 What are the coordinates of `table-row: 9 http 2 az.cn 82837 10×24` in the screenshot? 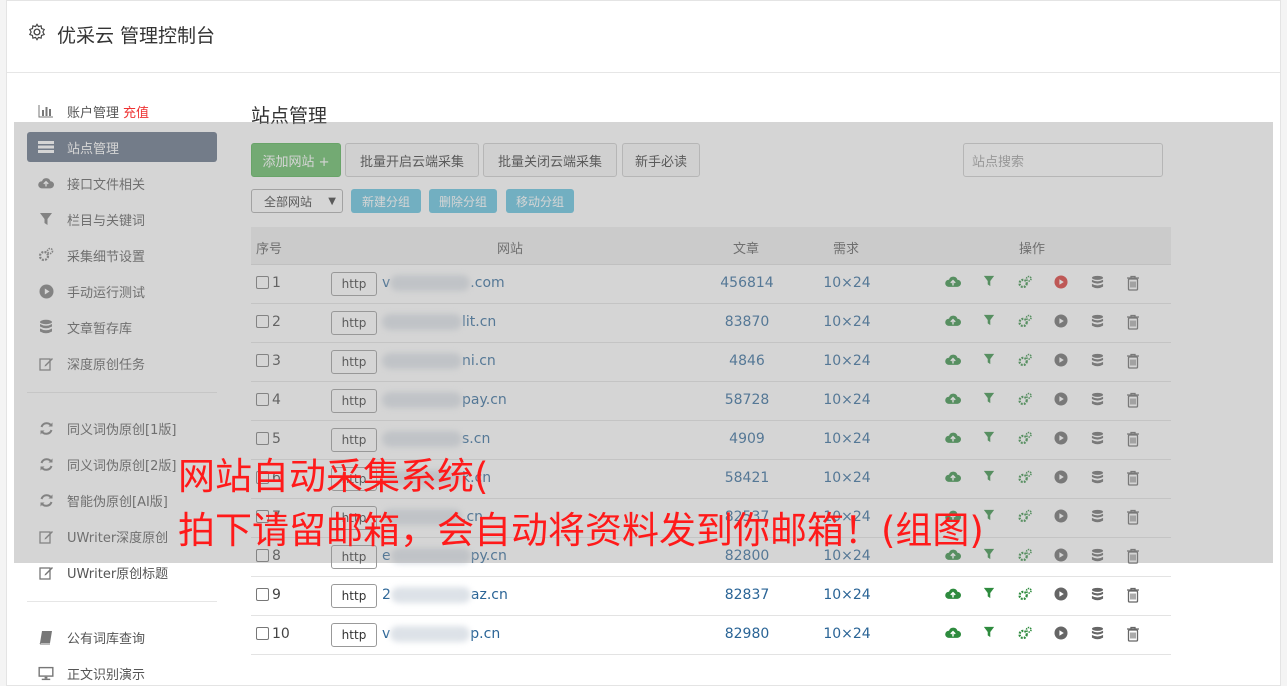 It's located at (711, 596).